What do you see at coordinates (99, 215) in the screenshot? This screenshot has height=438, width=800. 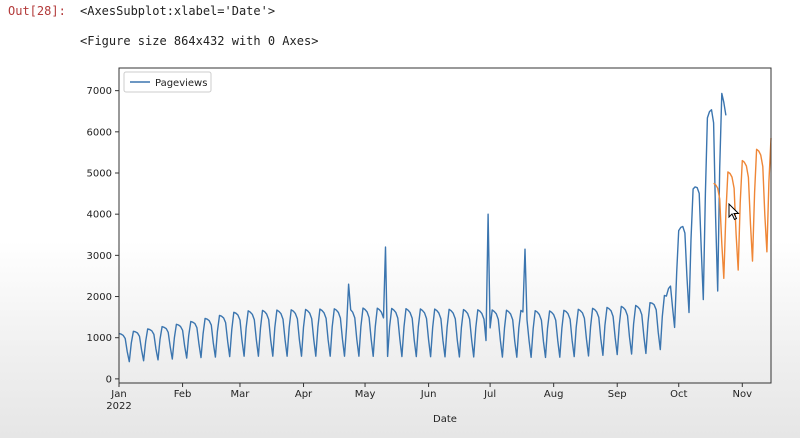 I see `y-tick-label-4000: 4000` at bounding box center [99, 215].